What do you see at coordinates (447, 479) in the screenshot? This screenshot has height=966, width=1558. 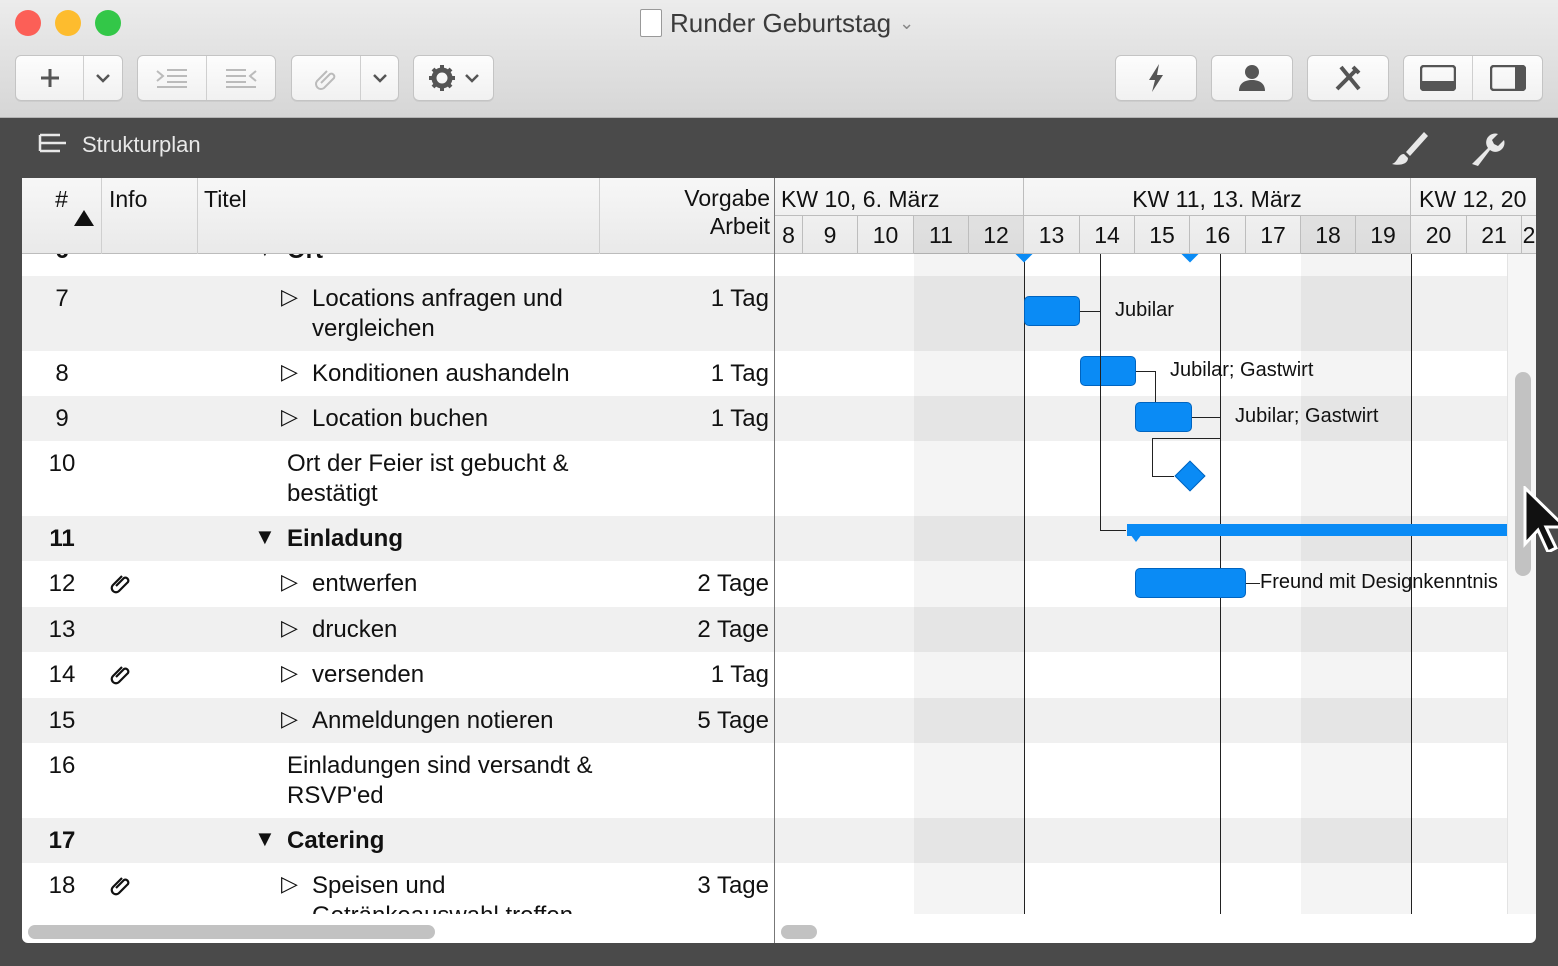 I see `row-title: Ort der Feier ist gebucht & bestätigt` at bounding box center [447, 479].